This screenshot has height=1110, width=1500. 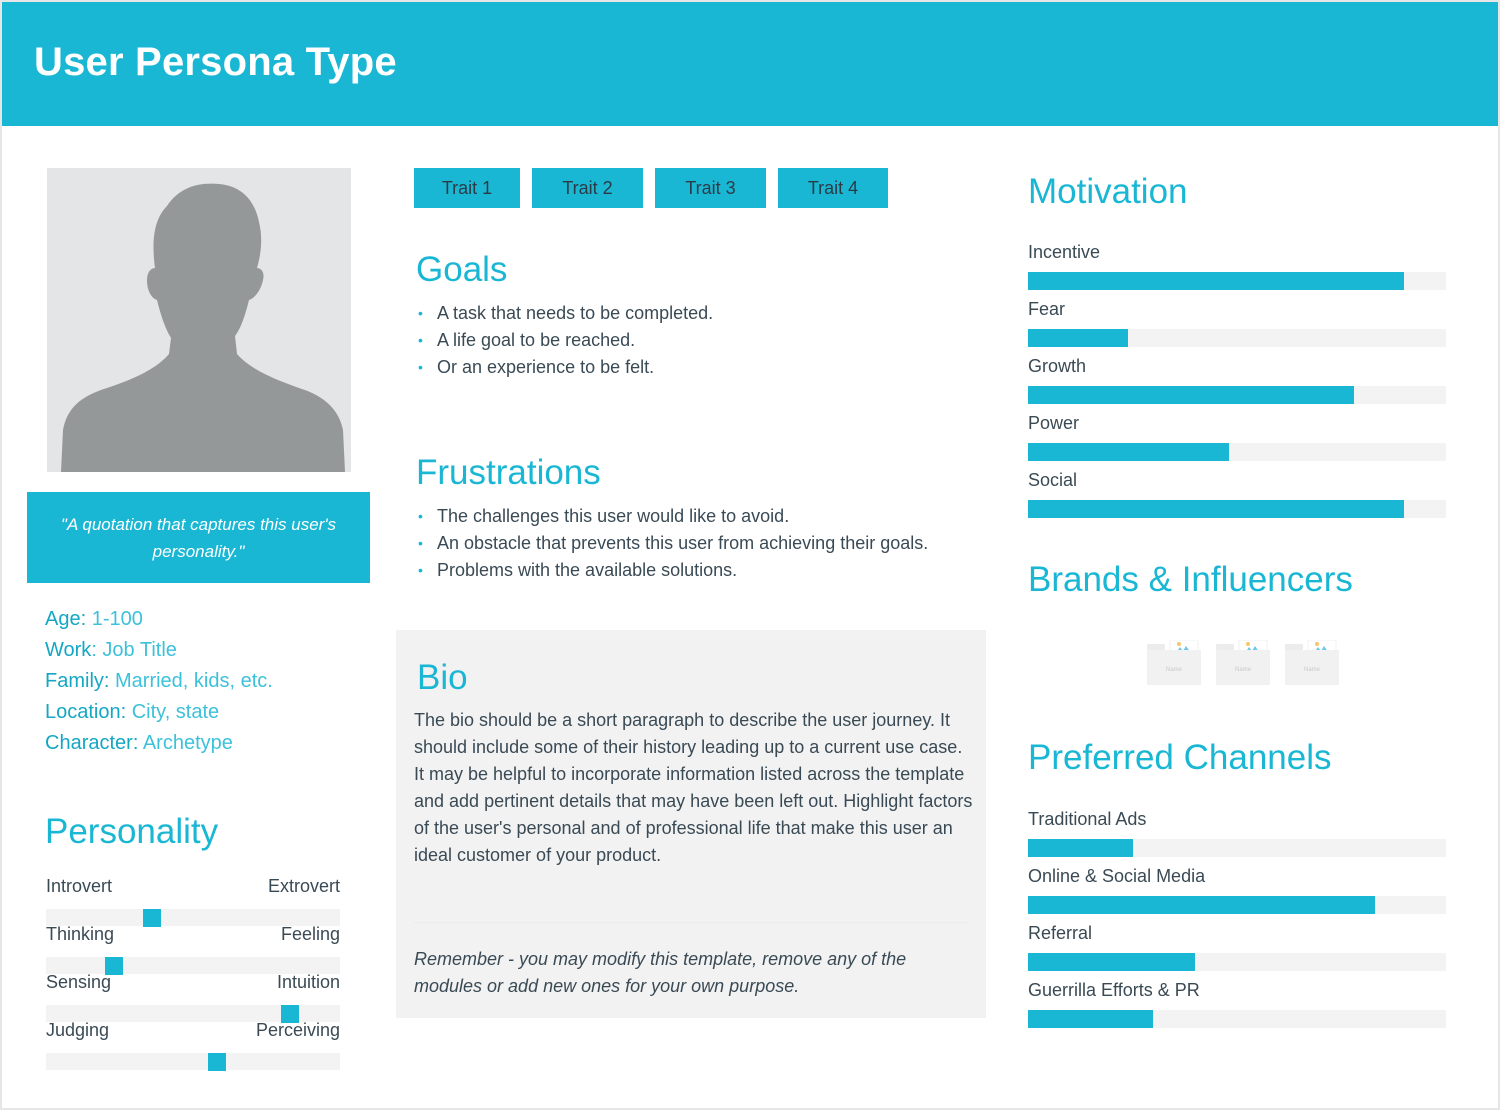 I want to click on fact-label: Location:, so click(x=86, y=712).